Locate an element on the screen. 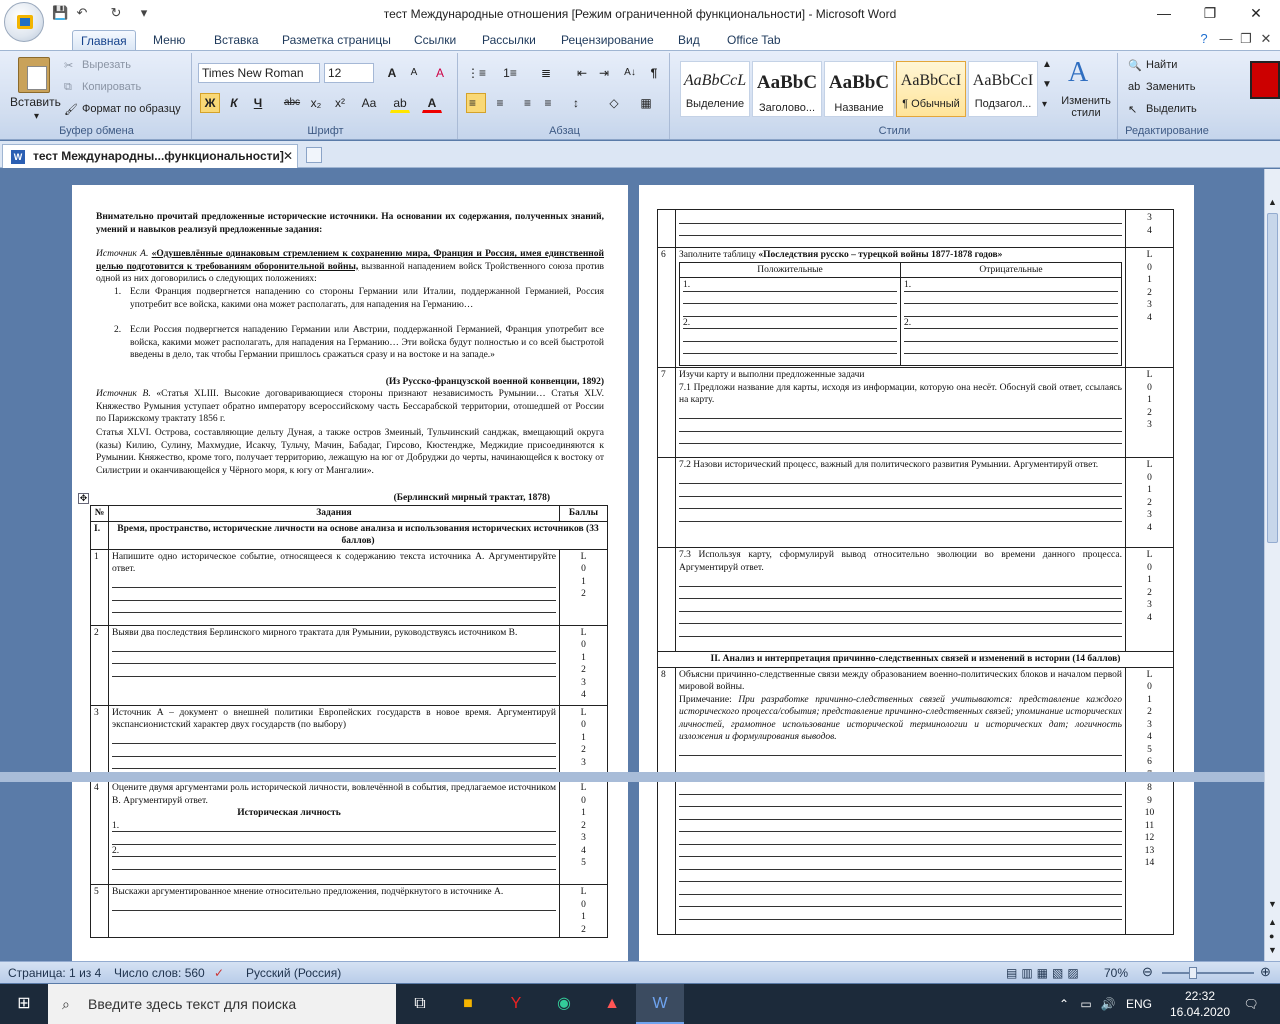 Image resolution: width=1280 pixels, height=1024 pixels. help-icon: ? is located at coordinates (1204, 39).